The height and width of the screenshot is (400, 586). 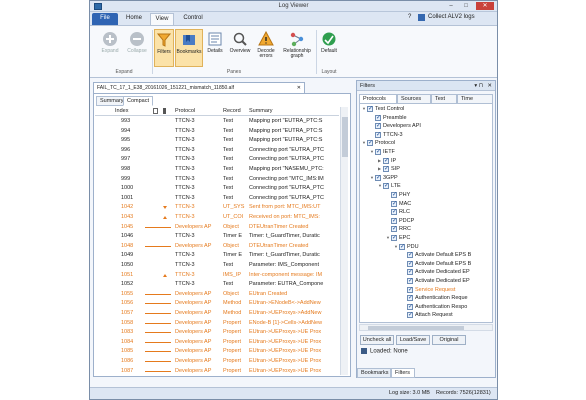 I want to click on tab-filters: Filters, so click(x=403, y=373).